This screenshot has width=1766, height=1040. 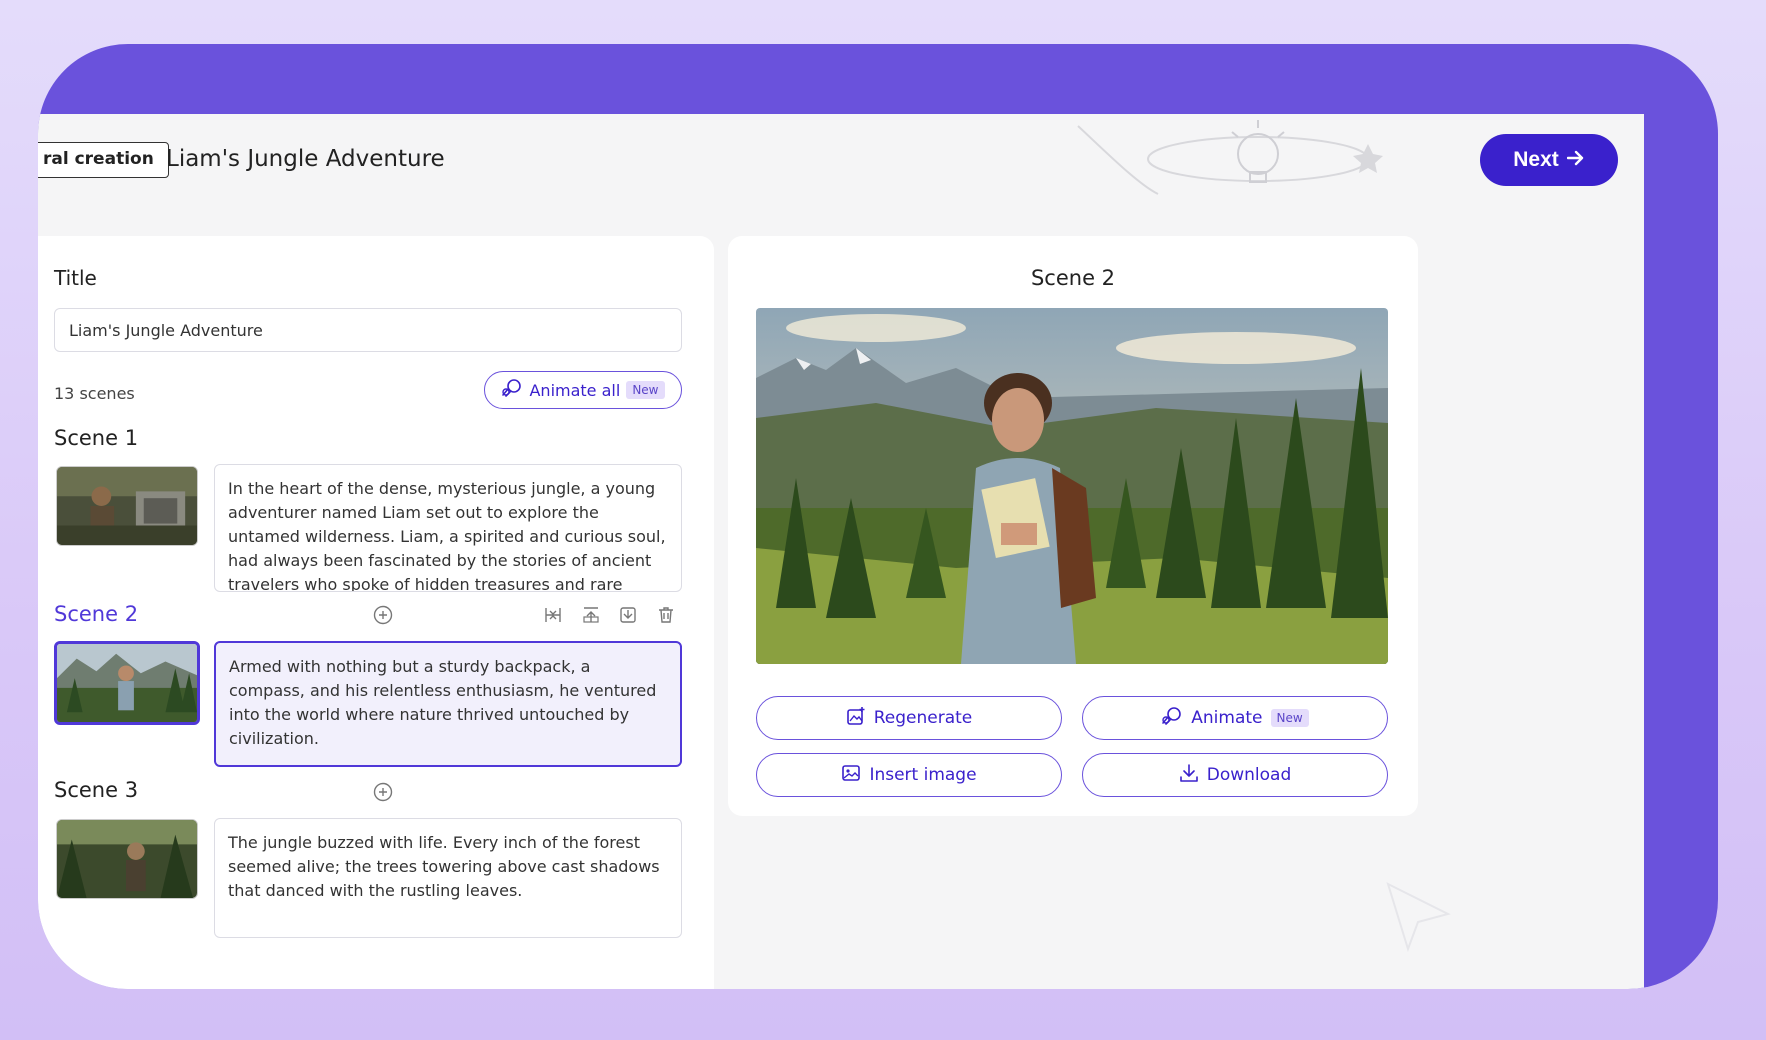 What do you see at coordinates (1072, 486) in the screenshot?
I see `scene-preview-image` at bounding box center [1072, 486].